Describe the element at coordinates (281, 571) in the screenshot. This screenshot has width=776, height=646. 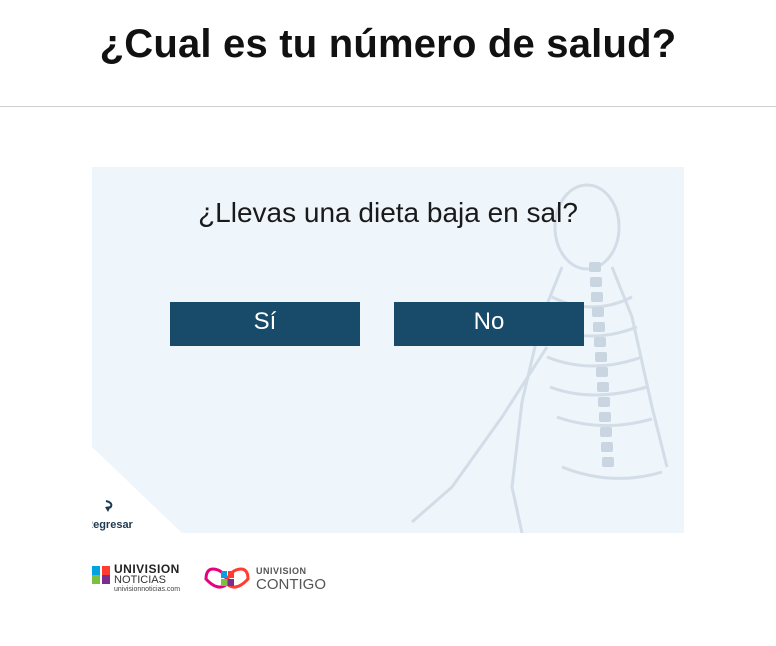
I see `logo-text: UNIVISION` at that location.